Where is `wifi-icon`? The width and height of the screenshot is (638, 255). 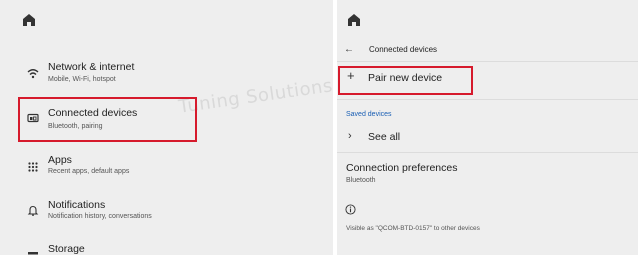
wifi-icon is located at coordinates (33, 74).